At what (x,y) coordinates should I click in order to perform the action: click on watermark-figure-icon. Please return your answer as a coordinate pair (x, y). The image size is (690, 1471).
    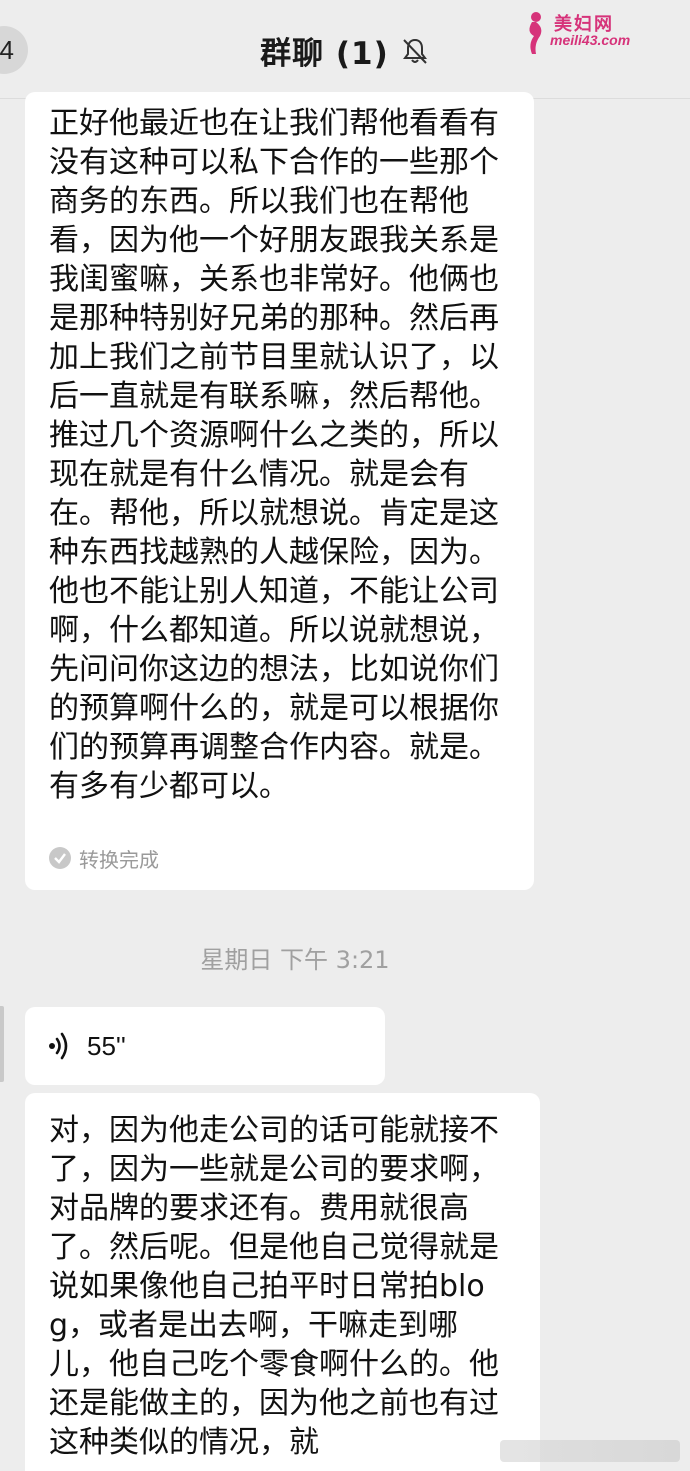
    Looking at the image, I should click on (534, 32).